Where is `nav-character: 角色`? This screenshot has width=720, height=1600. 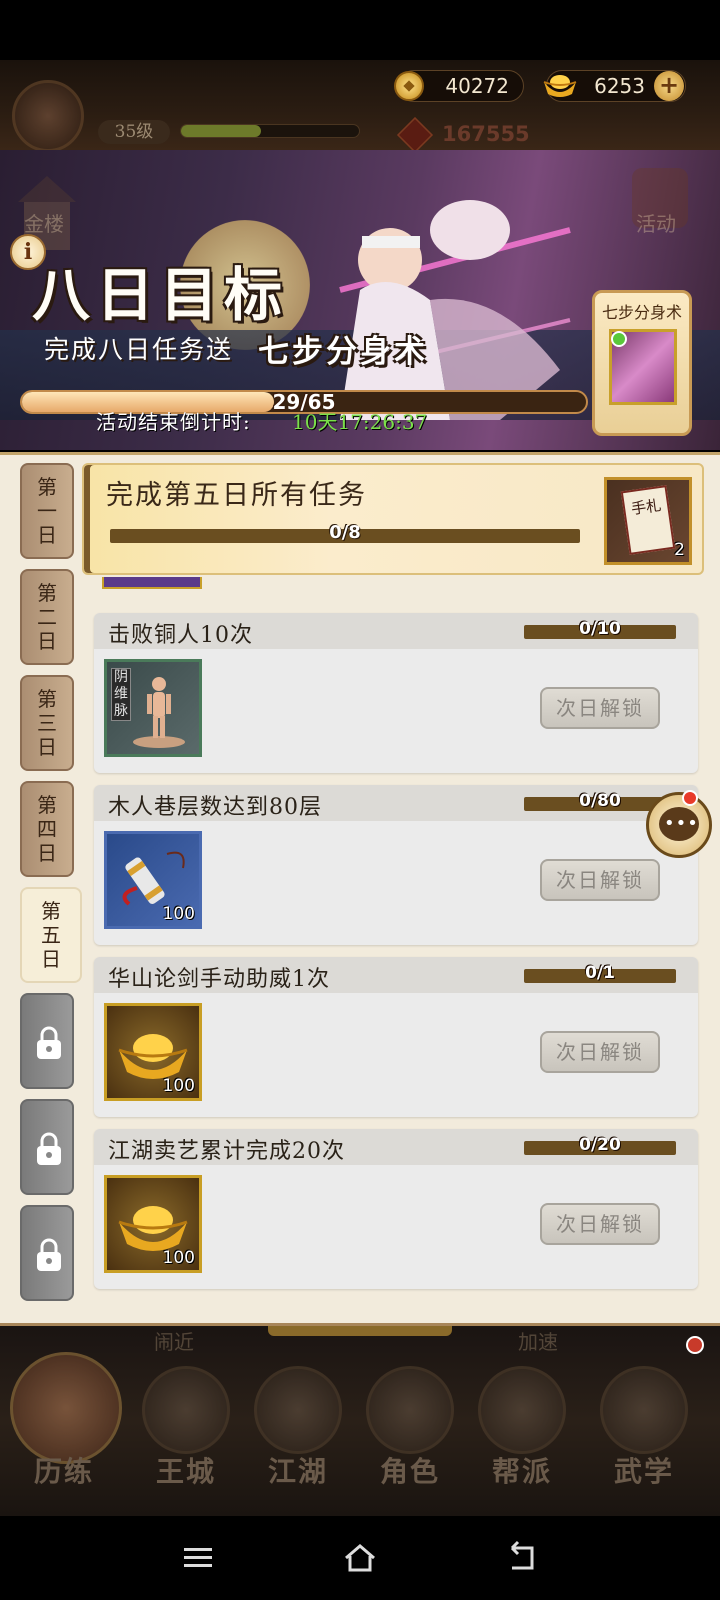
nav-character: 角色 is located at coordinates (410, 1436).